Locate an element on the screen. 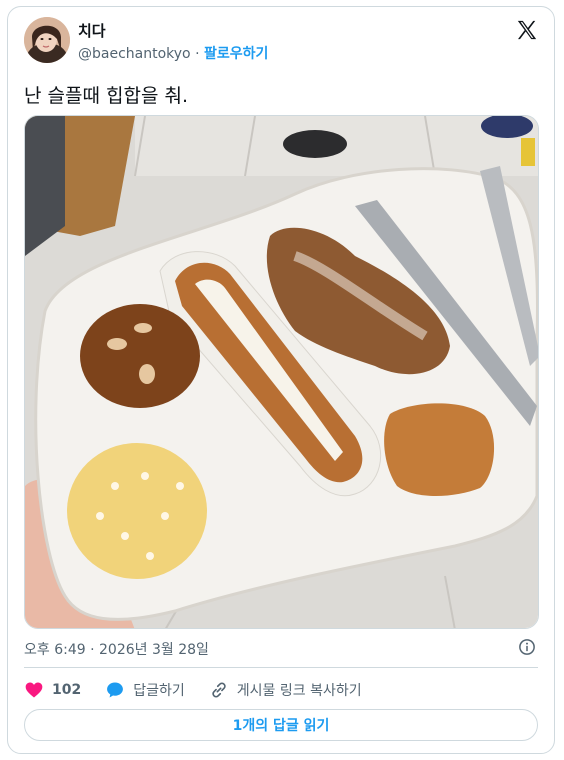  like-button: 102 is located at coordinates (52, 690).